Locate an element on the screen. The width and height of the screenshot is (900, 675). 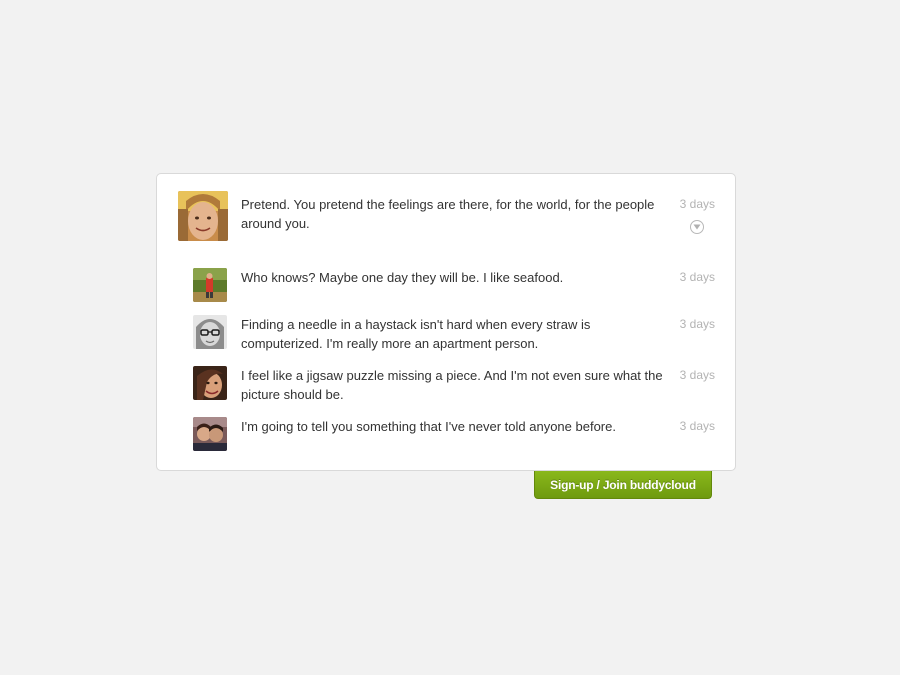
avatar-photo-couple is located at coordinates (210, 434).